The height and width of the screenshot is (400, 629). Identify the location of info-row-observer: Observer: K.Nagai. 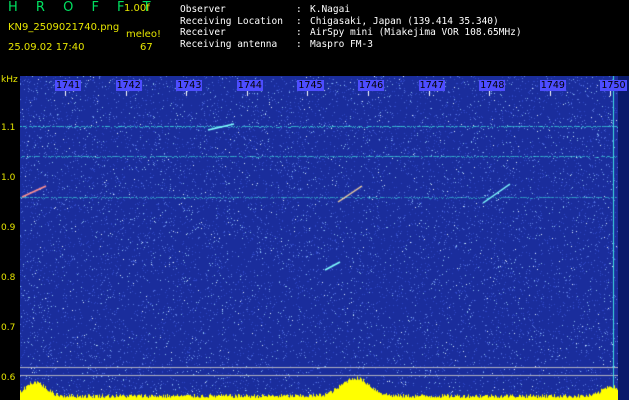
(265, 9).